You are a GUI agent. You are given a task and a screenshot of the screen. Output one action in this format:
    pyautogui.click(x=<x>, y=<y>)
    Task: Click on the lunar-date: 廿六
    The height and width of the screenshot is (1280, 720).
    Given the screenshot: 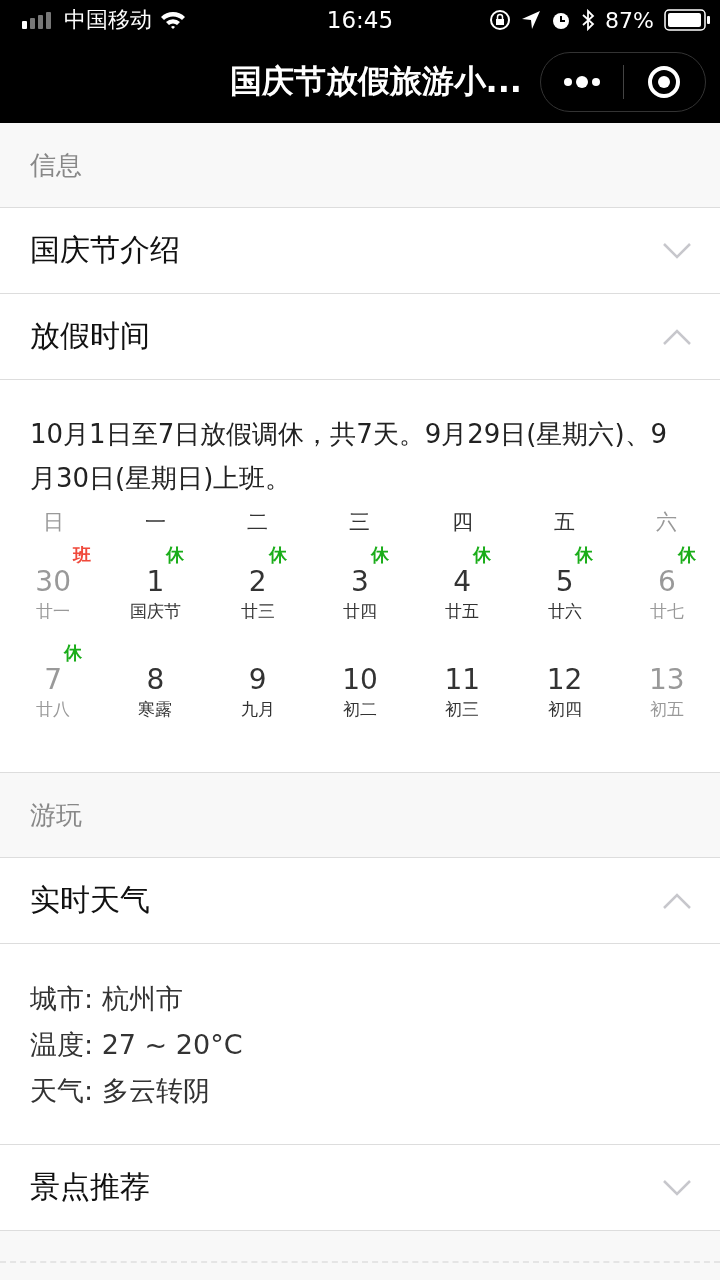 What is the action you would take?
    pyautogui.click(x=564, y=611)
    